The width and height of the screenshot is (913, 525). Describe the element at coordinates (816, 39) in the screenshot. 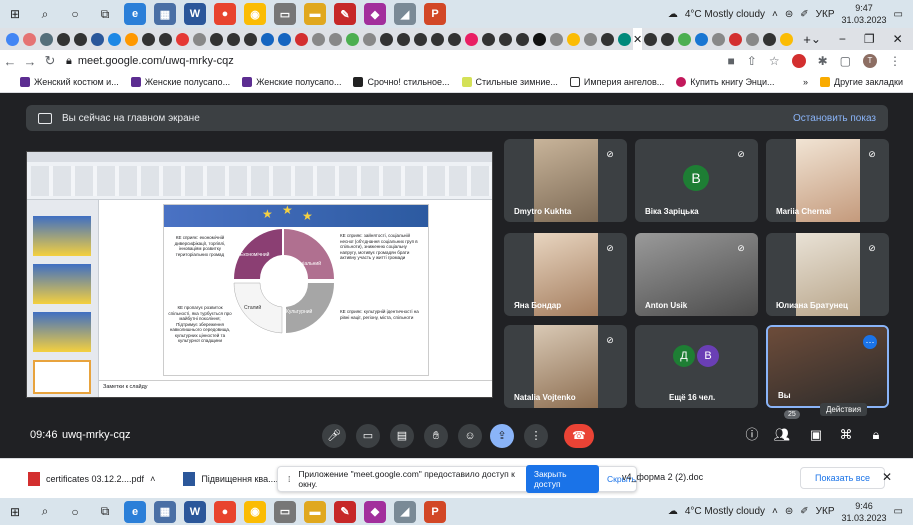

I see `tab-search-icon: ⌄` at that location.